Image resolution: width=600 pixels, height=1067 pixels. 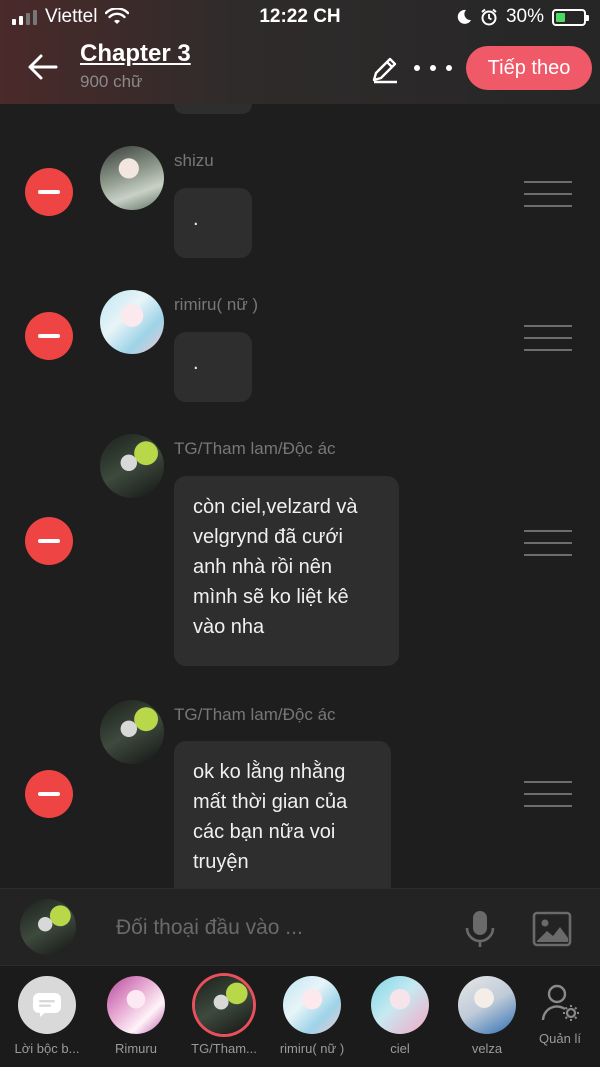 I want to click on cast-item-rimuru: Rimuru, so click(x=136, y=1016).